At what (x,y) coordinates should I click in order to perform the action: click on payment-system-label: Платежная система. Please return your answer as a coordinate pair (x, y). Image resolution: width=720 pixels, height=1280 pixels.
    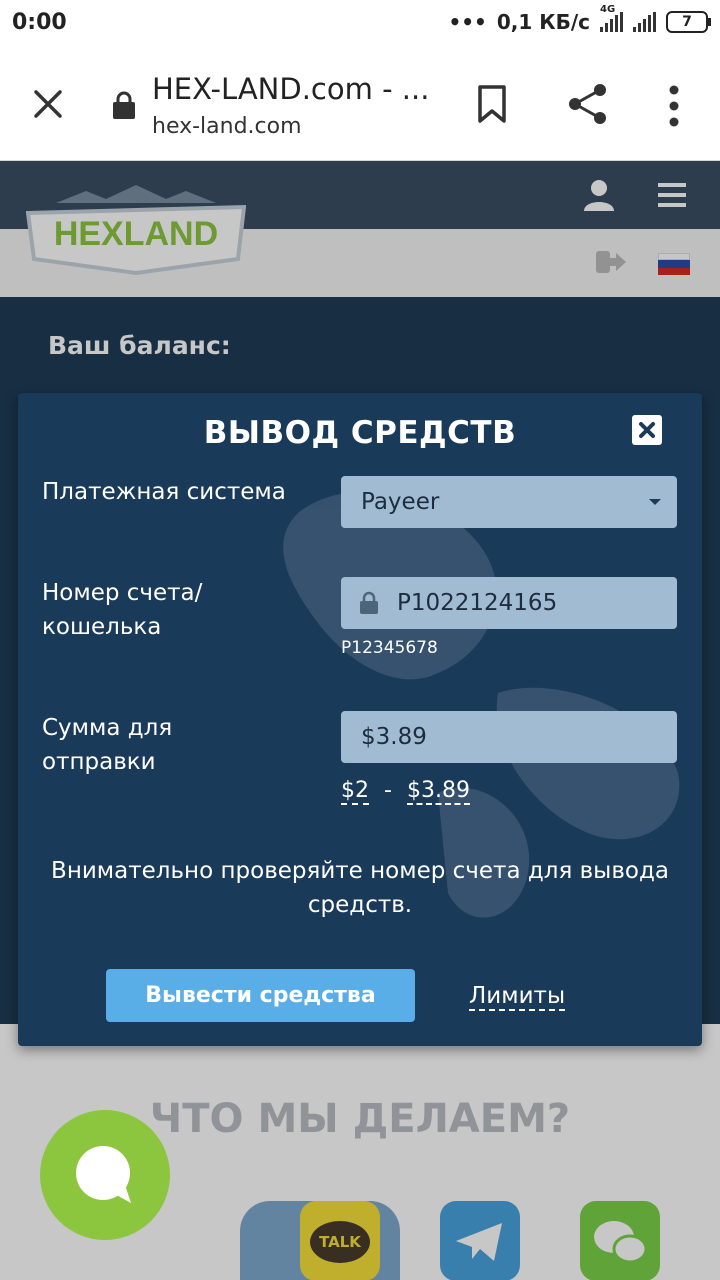
    Looking at the image, I should click on (164, 492).